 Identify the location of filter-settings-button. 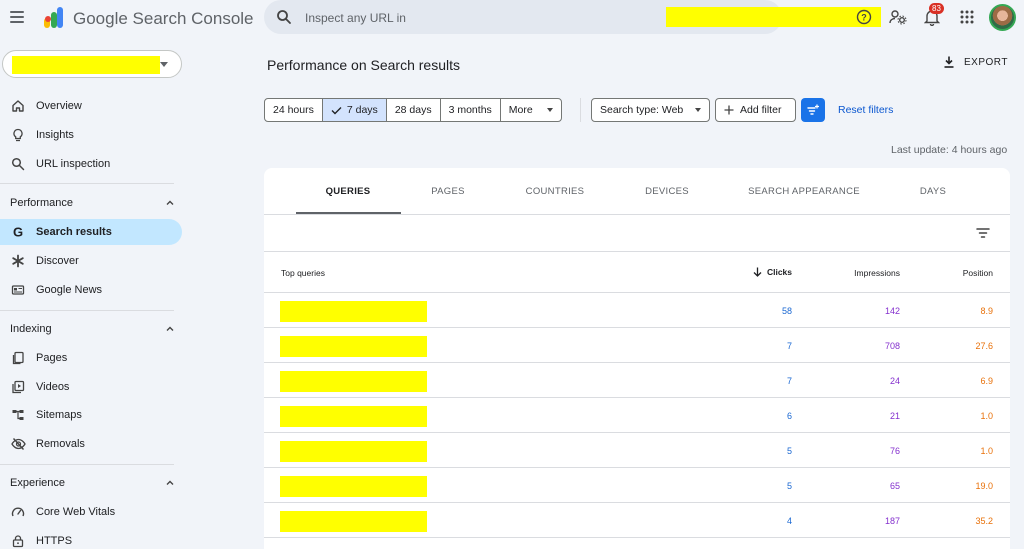
(813, 110).